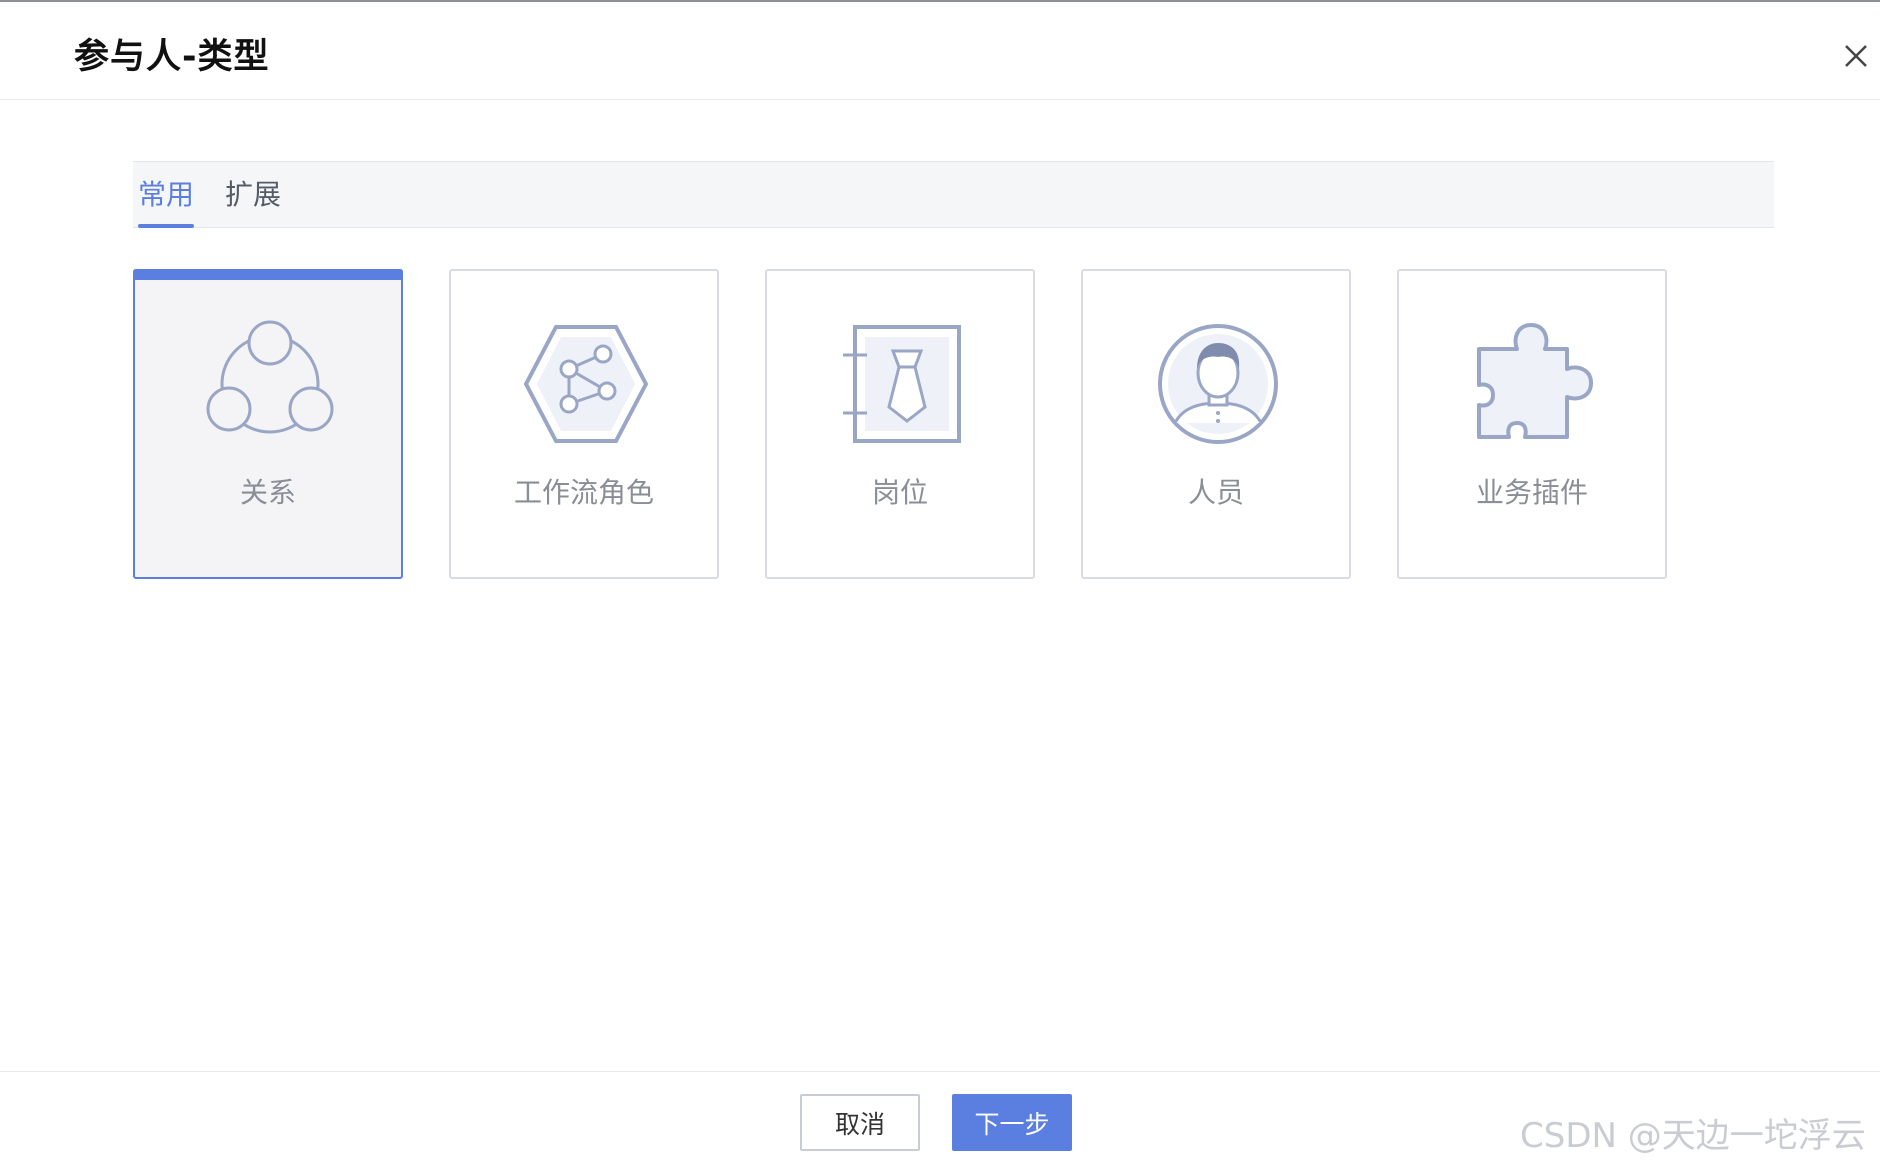  Describe the element at coordinates (268, 274) in the screenshot. I see `selected-indicator` at that location.